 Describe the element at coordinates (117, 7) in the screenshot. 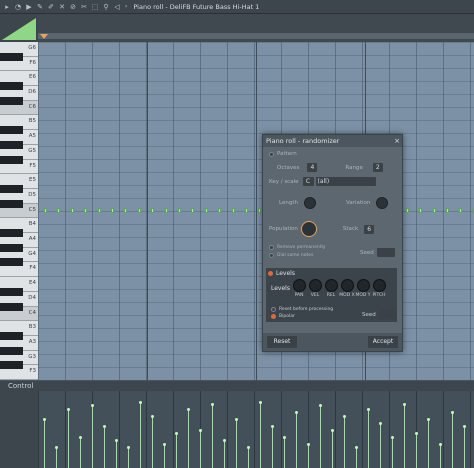

I see `playback-icon: ◁` at that location.